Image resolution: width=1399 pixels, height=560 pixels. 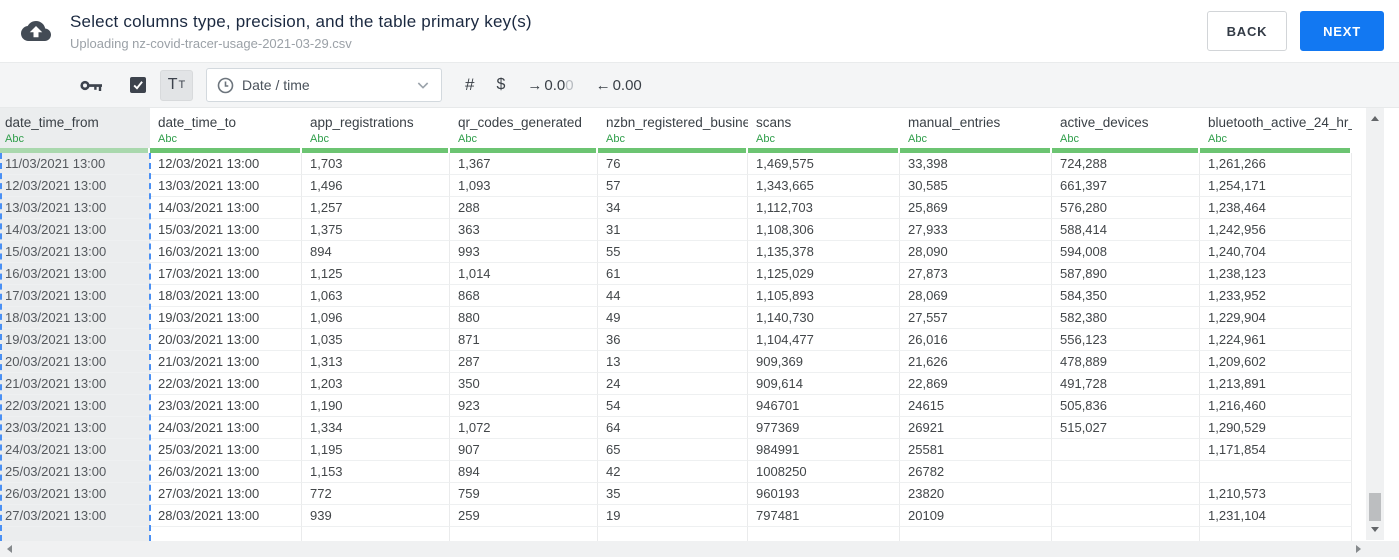 I want to click on include-column-checkbox, so click(x=138, y=85).